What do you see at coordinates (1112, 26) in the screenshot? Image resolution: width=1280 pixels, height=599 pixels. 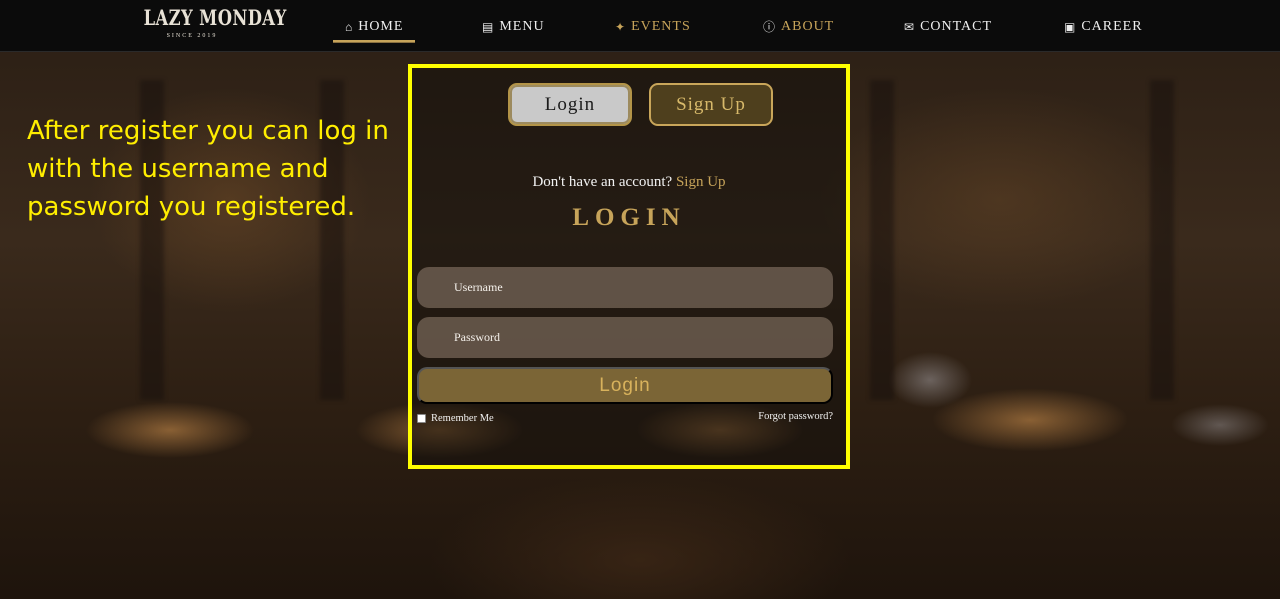 I see `nav-item-label: CAREER` at bounding box center [1112, 26].